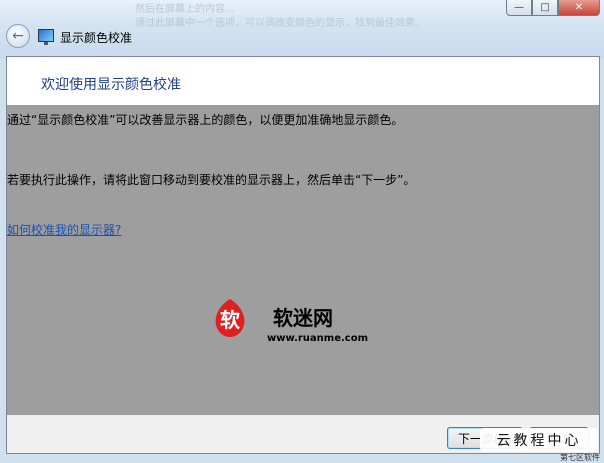 This screenshot has height=463, width=604. Describe the element at coordinates (64, 229) in the screenshot. I see `help-link: 如何校准我的显示器?` at that location.